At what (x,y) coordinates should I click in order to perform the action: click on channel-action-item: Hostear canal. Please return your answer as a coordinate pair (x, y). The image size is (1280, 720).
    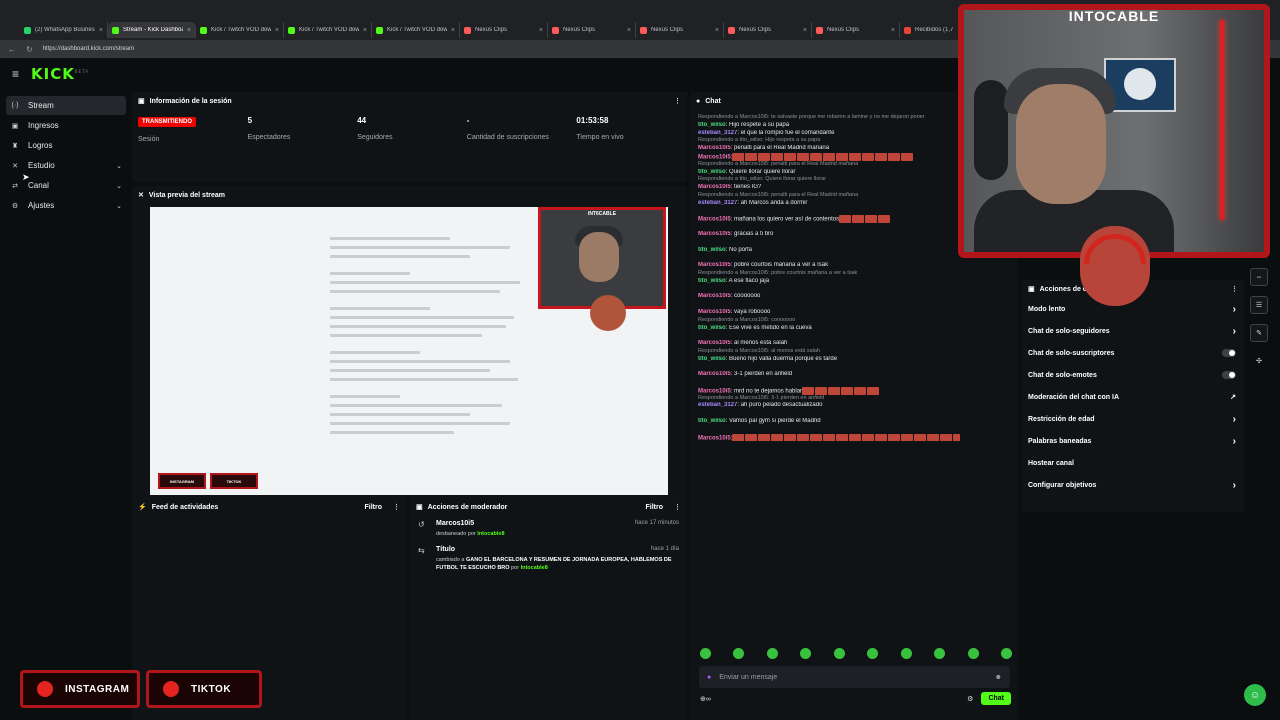
    Looking at the image, I should click on (1133, 463).